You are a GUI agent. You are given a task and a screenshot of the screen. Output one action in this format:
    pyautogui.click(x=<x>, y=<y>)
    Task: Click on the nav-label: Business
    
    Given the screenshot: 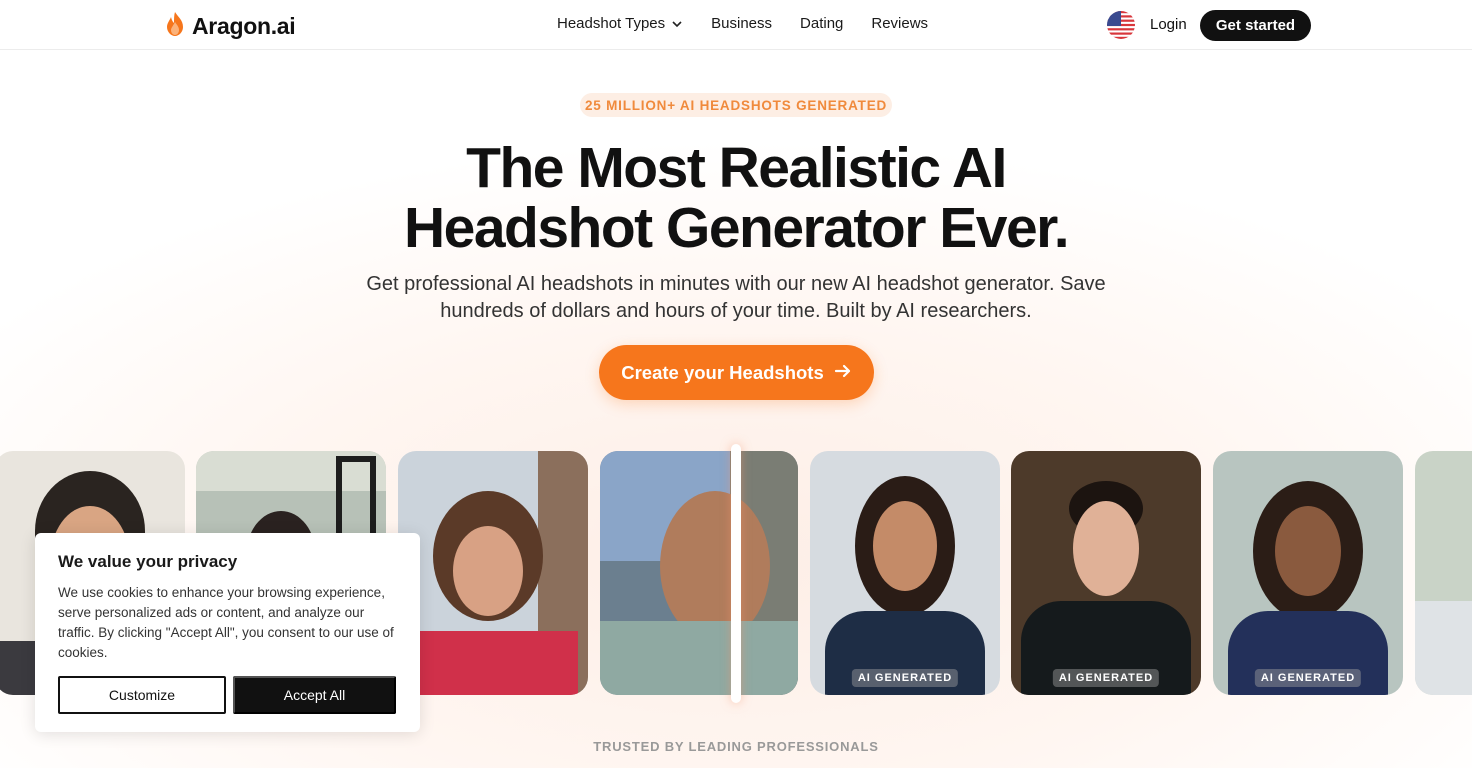 What is the action you would take?
    pyautogui.click(x=742, y=23)
    